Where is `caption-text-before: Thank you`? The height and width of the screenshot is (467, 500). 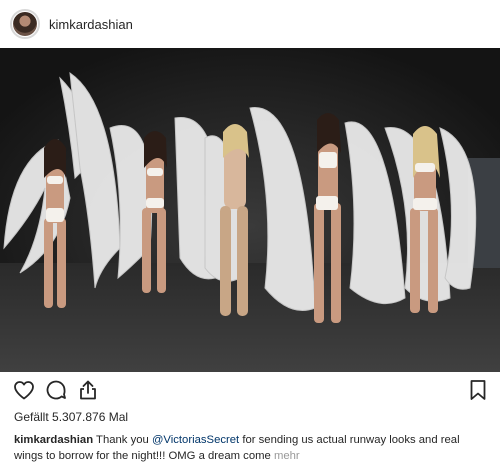
caption-text-before: Thank you is located at coordinates (122, 440).